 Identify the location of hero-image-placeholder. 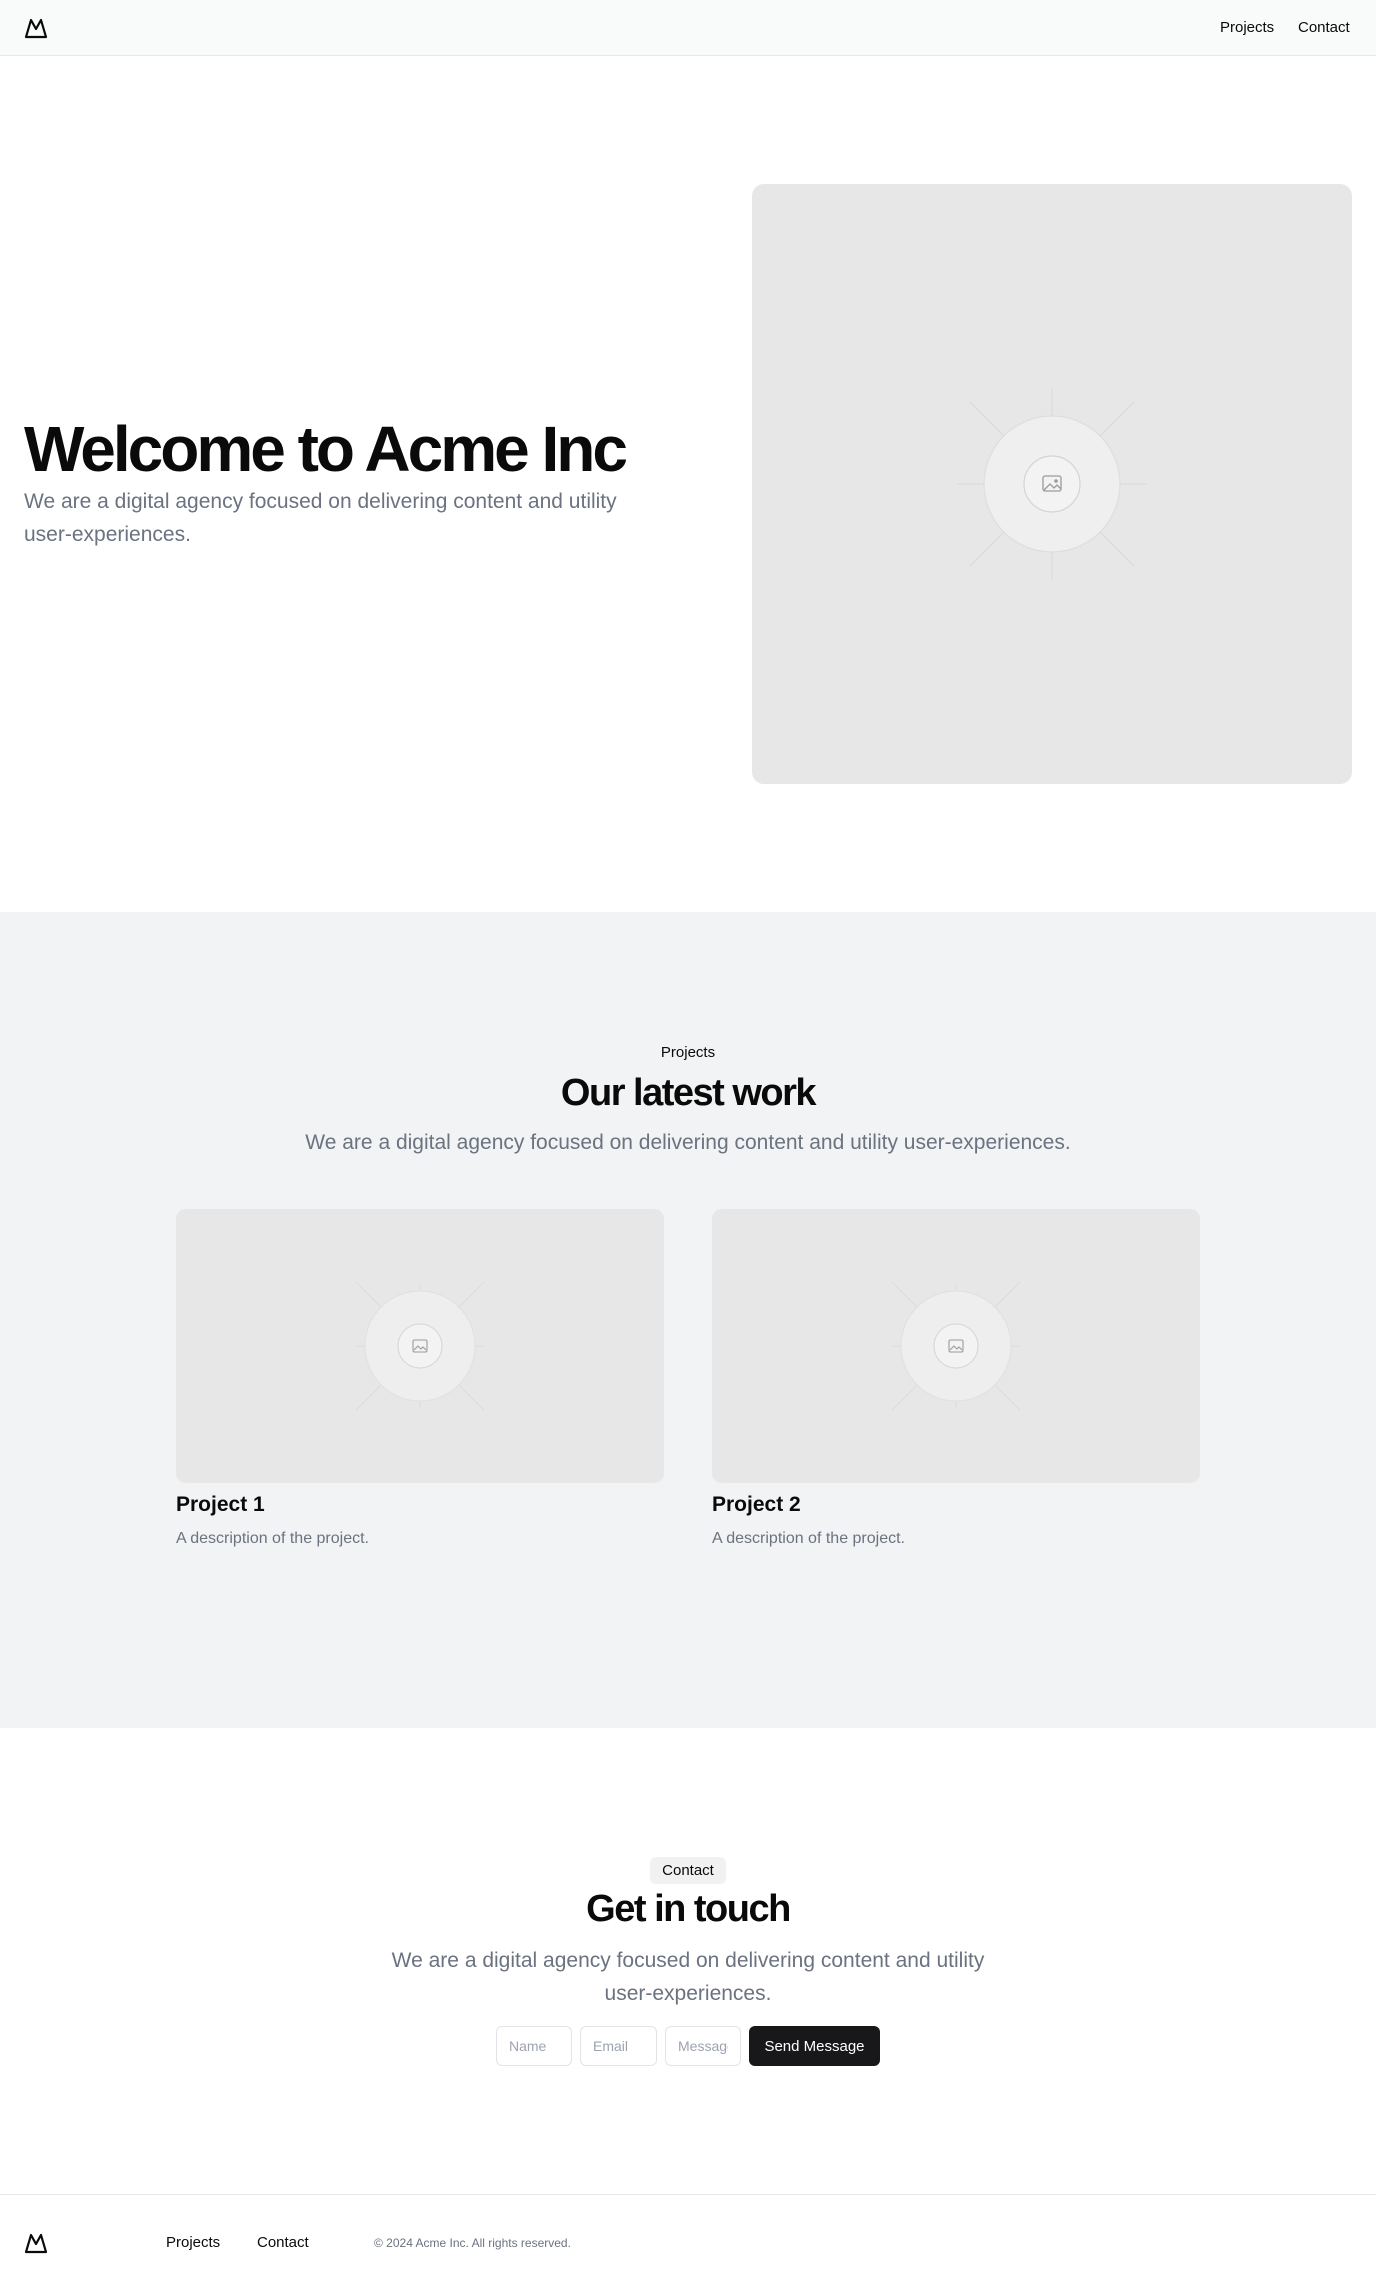
(1052, 484).